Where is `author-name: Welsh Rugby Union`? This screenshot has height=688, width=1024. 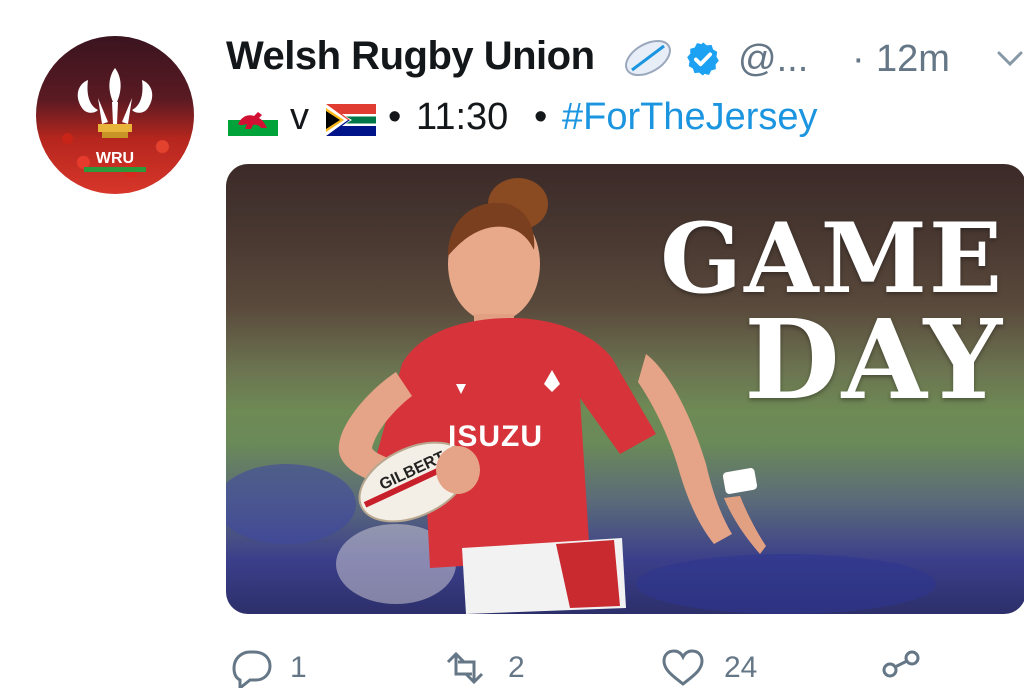
author-name: Welsh Rugby Union is located at coordinates (410, 56).